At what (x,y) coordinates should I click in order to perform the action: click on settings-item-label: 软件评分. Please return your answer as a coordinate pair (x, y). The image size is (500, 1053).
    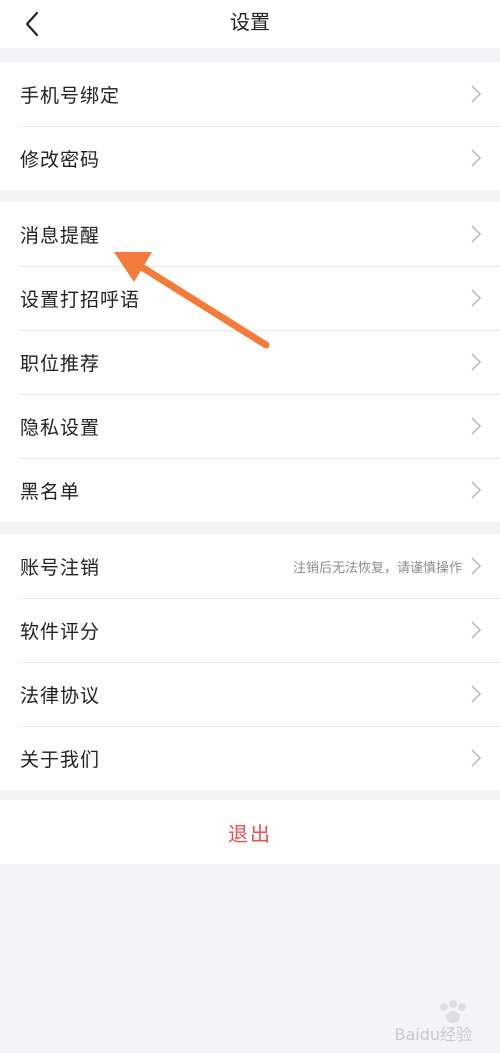
    Looking at the image, I should click on (60, 631).